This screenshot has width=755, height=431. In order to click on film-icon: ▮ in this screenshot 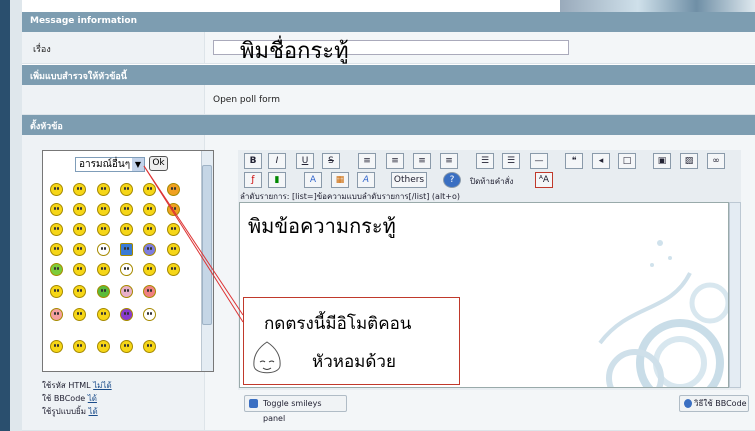, I will do `click(277, 180)`.